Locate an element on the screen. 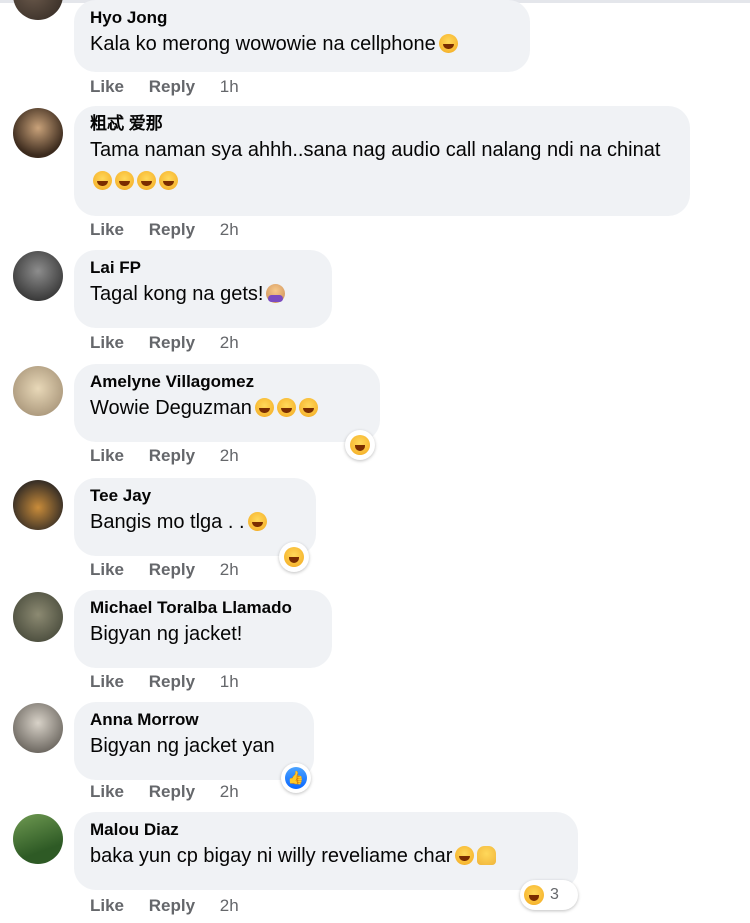 The width and height of the screenshot is (750, 923). comment-bubble: Lai FP Tagal kong na gets! is located at coordinates (203, 289).